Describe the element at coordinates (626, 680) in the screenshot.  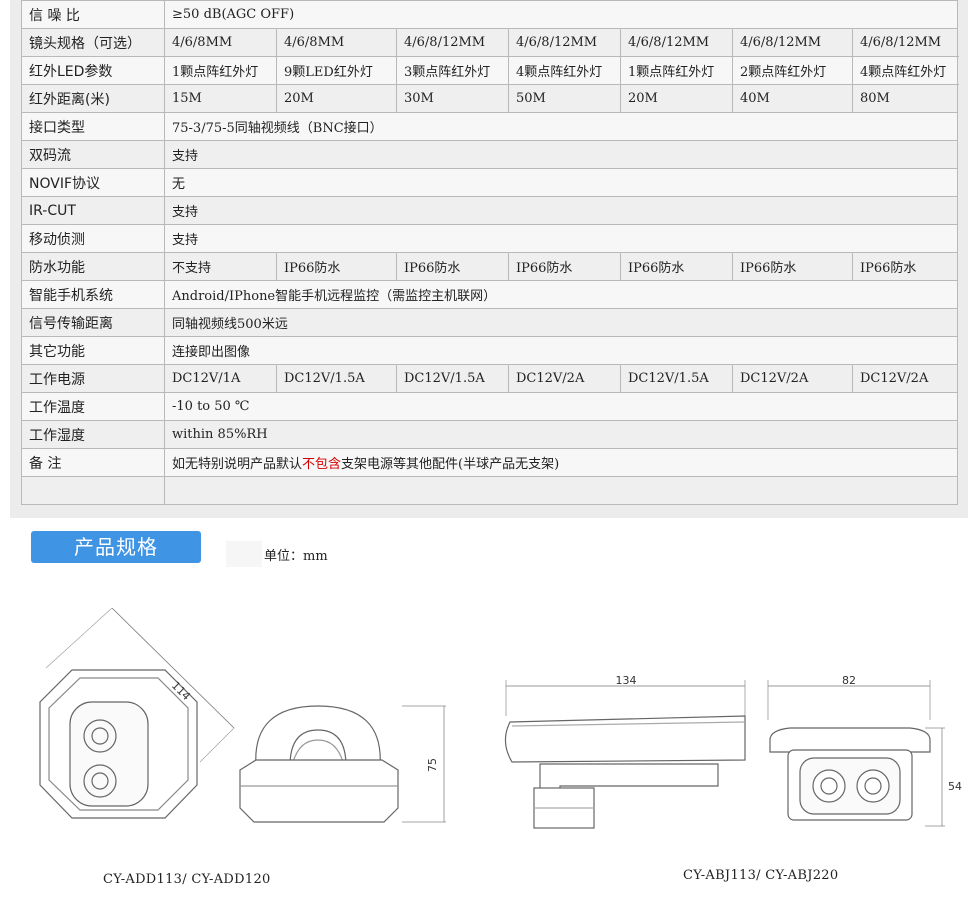
I see `bullet-length-dimension: 134` at that location.